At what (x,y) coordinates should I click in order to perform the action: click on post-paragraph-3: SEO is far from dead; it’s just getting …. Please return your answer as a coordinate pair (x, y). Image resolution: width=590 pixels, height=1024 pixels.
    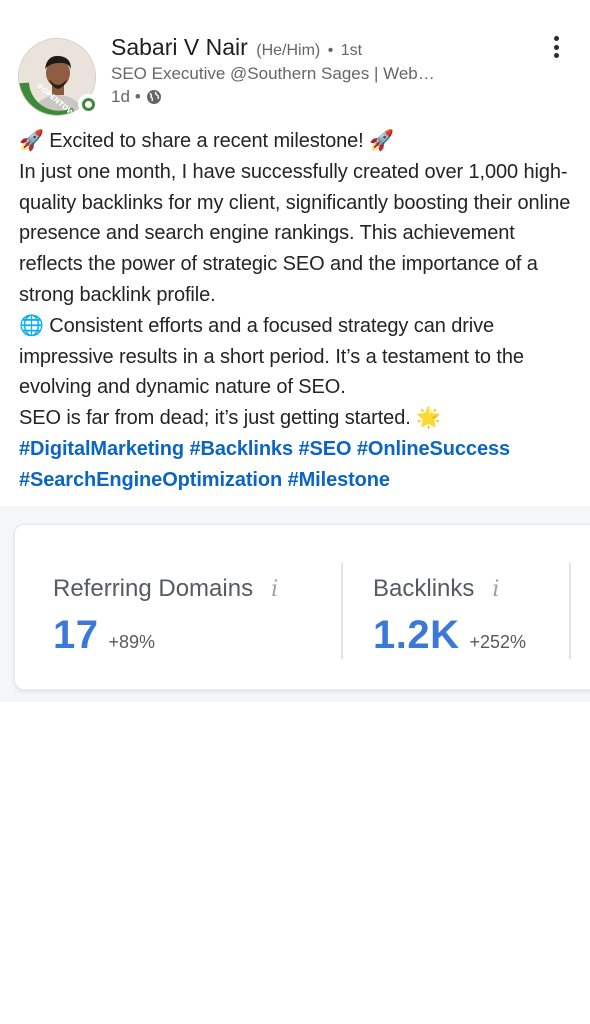
    Looking at the image, I should click on (230, 418).